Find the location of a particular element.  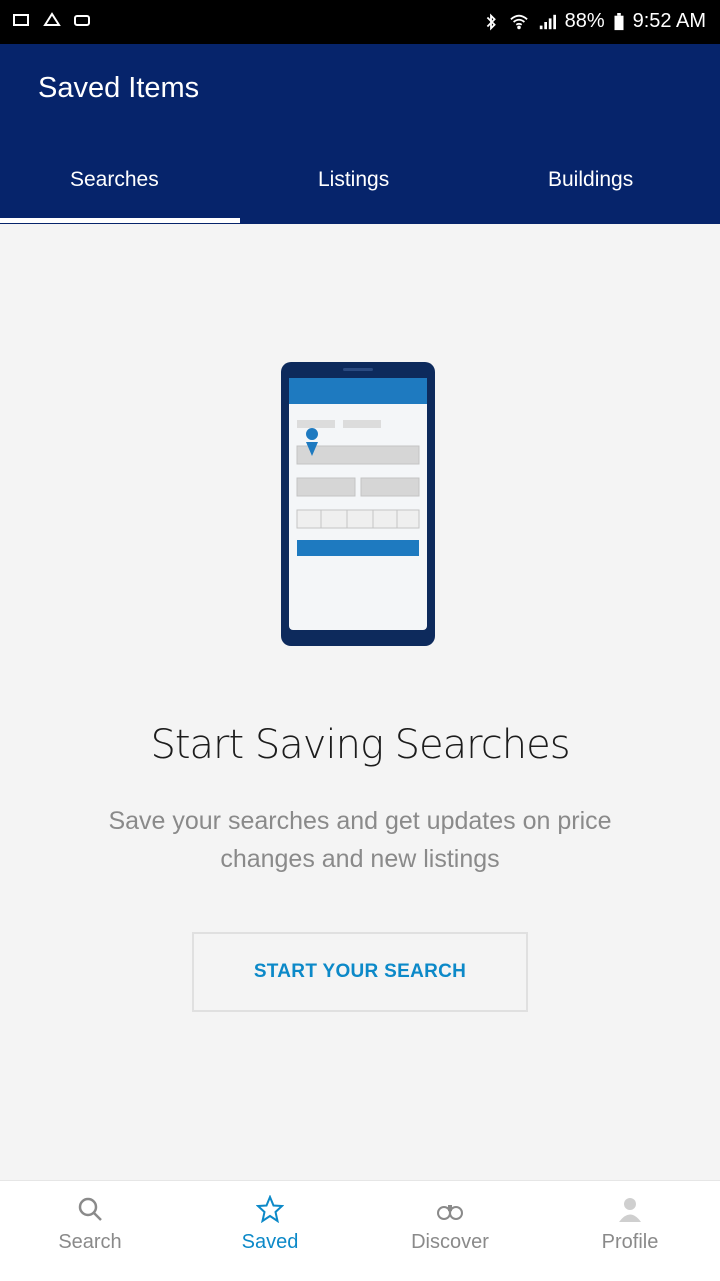

battery-percent: 88% is located at coordinates (584, 21).